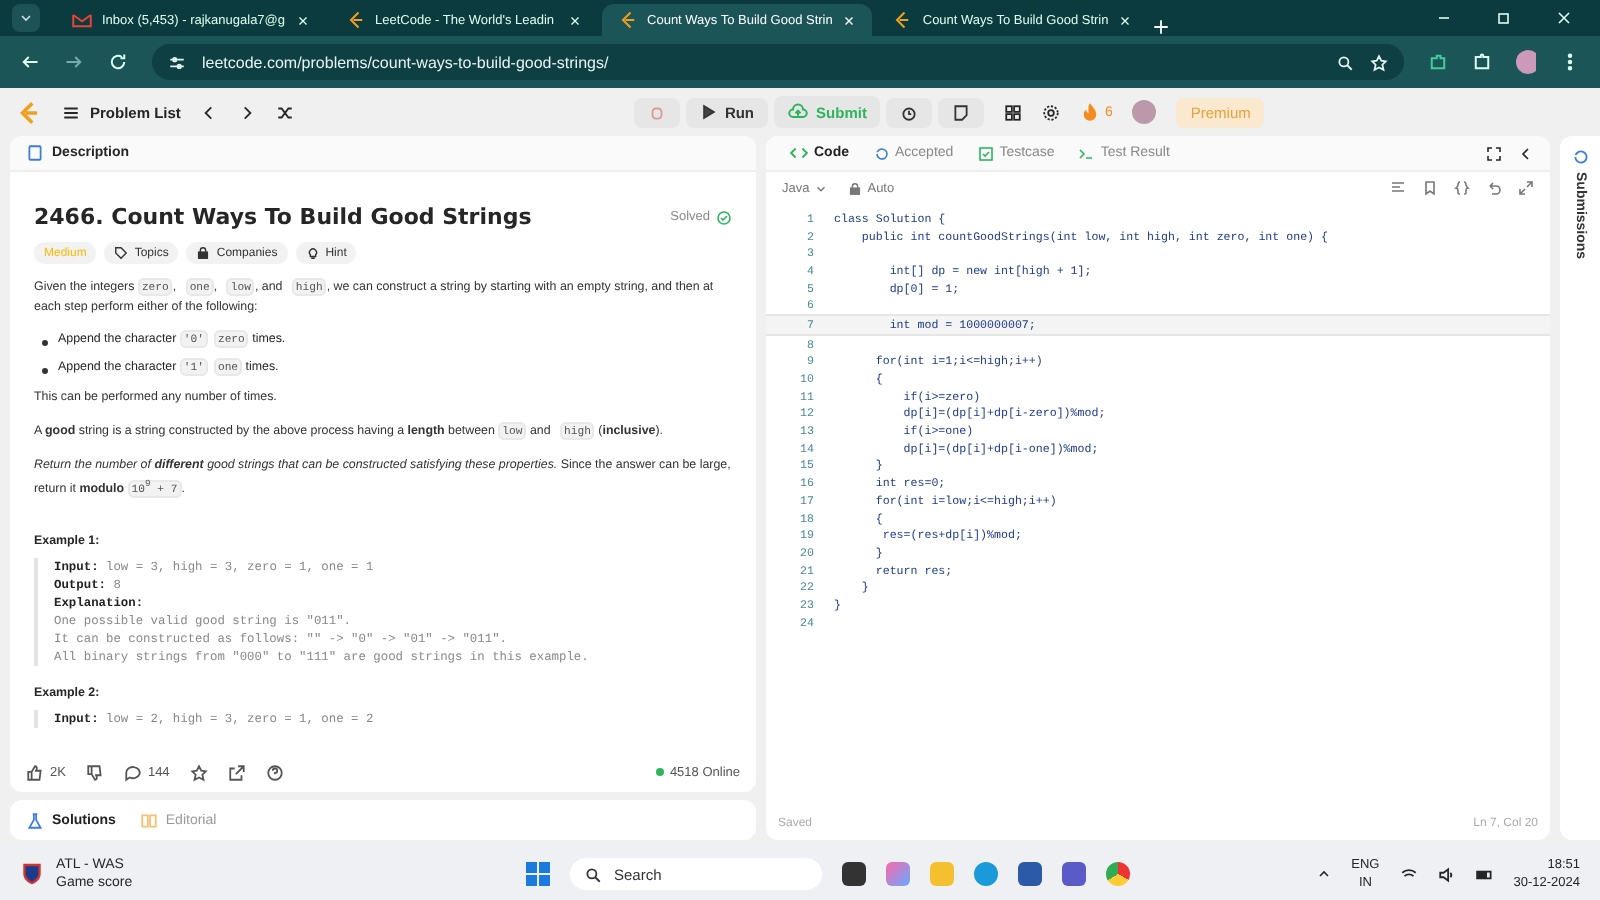 The height and width of the screenshot is (900, 1600). Describe the element at coordinates (1345, 62) in the screenshot. I see `zoom-icon` at that location.